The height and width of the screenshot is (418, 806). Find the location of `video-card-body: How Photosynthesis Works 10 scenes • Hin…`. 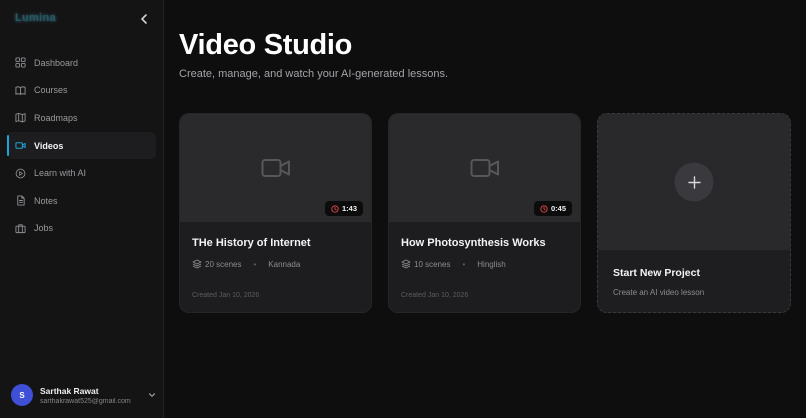

video-card-body: How Photosynthesis Works 10 scenes • Hin… is located at coordinates (484, 267).